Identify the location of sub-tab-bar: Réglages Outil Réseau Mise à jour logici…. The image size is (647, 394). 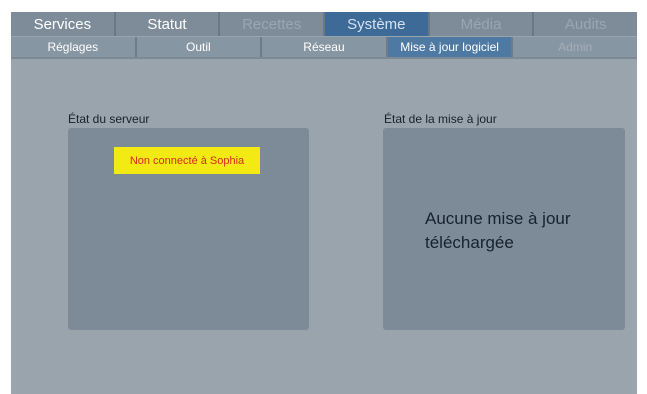
(324, 47).